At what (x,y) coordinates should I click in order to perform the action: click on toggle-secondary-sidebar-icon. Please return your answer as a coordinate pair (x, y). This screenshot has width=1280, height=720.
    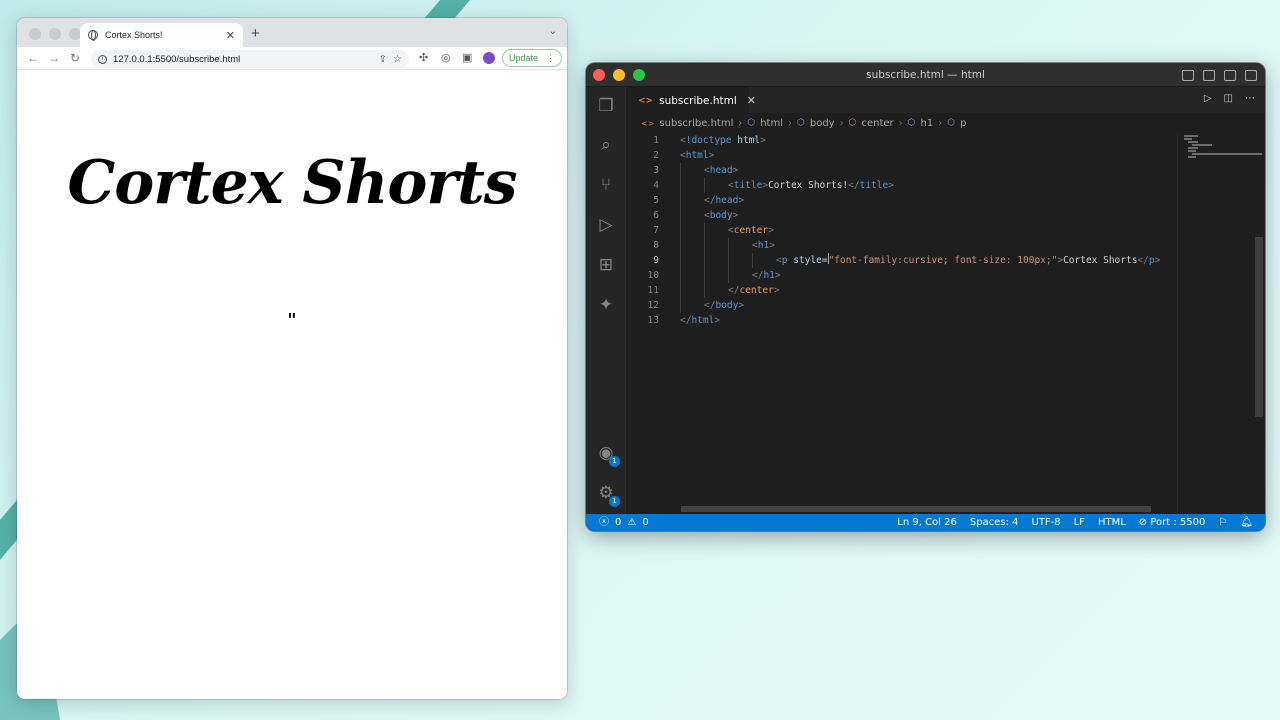
    Looking at the image, I should click on (1230, 75).